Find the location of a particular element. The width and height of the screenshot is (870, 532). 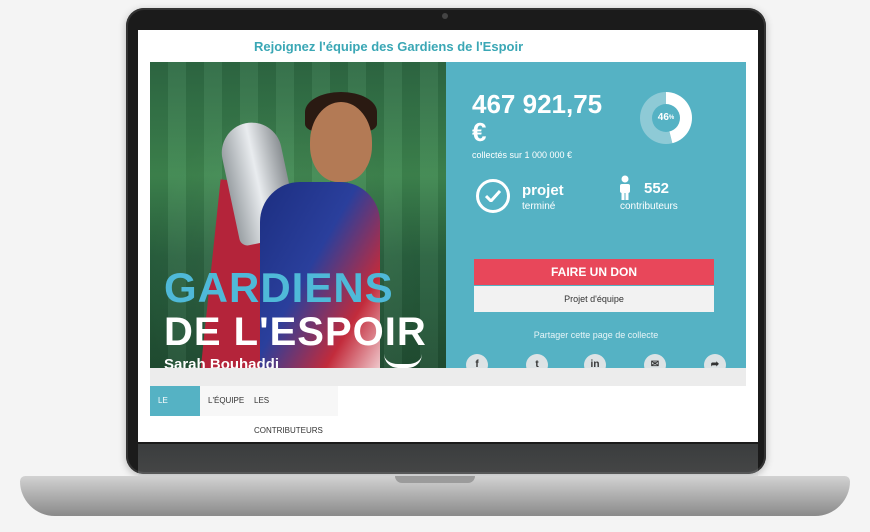

laptop-base is located at coordinates (435, 496).